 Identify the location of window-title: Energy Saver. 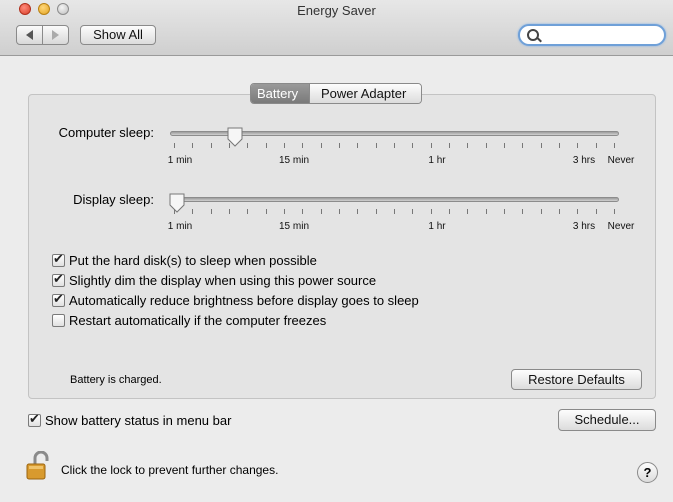
(336, 10).